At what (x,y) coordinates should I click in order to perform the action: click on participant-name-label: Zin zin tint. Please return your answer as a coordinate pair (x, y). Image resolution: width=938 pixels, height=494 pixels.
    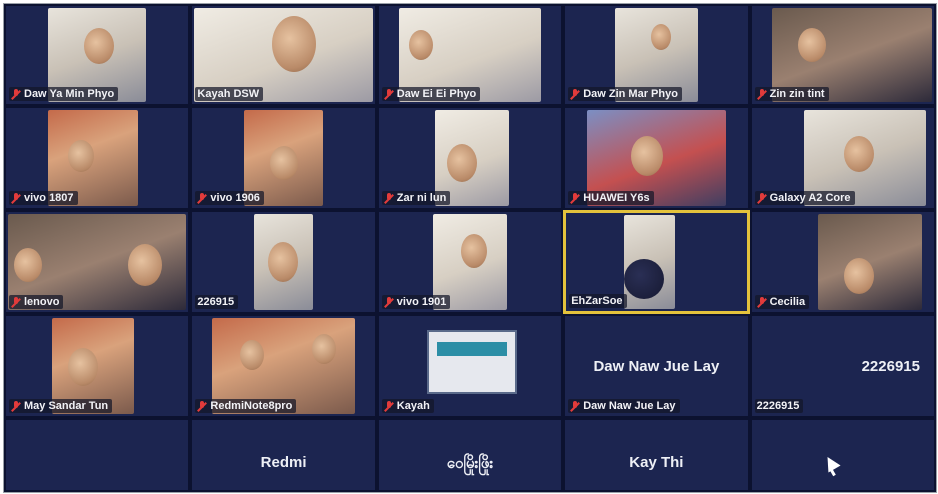
    Looking at the image, I should click on (791, 94).